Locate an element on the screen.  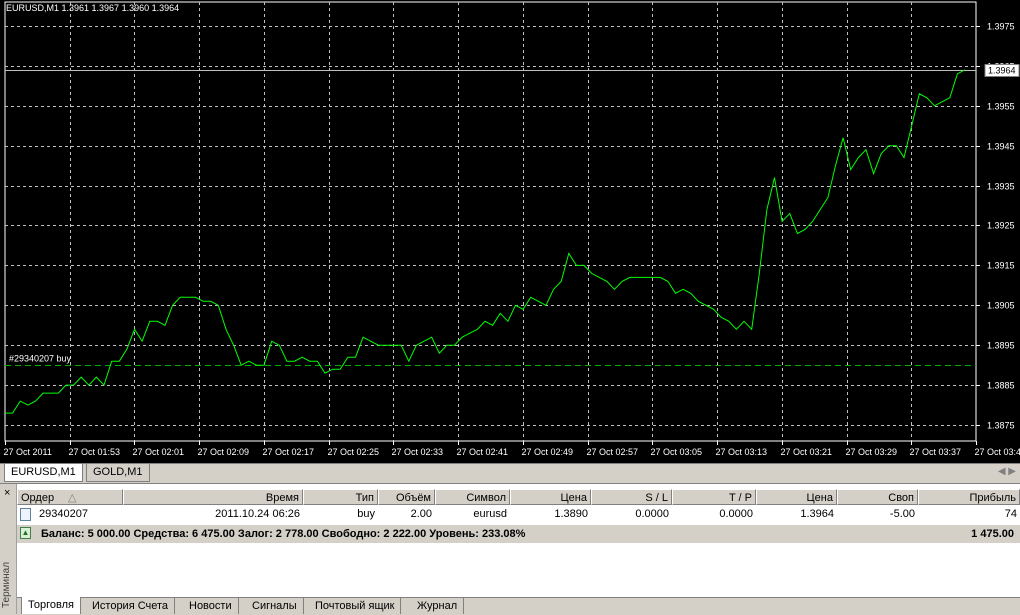
chart-tab-label: GOLD,M1 is located at coordinates (118, 472).